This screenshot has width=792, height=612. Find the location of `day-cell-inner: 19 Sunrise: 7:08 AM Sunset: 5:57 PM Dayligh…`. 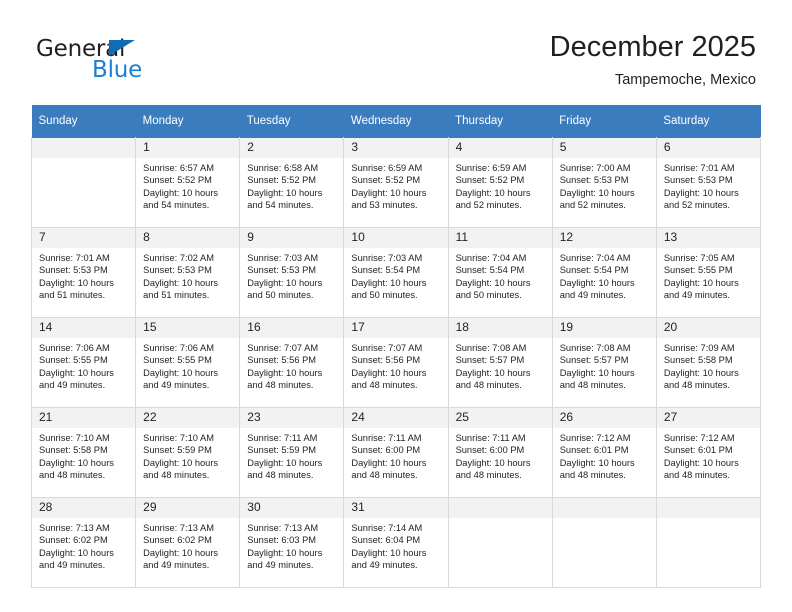

day-cell-inner: 19 Sunrise: 7:08 AM Sunset: 5:57 PM Dayligh… is located at coordinates (604, 362).